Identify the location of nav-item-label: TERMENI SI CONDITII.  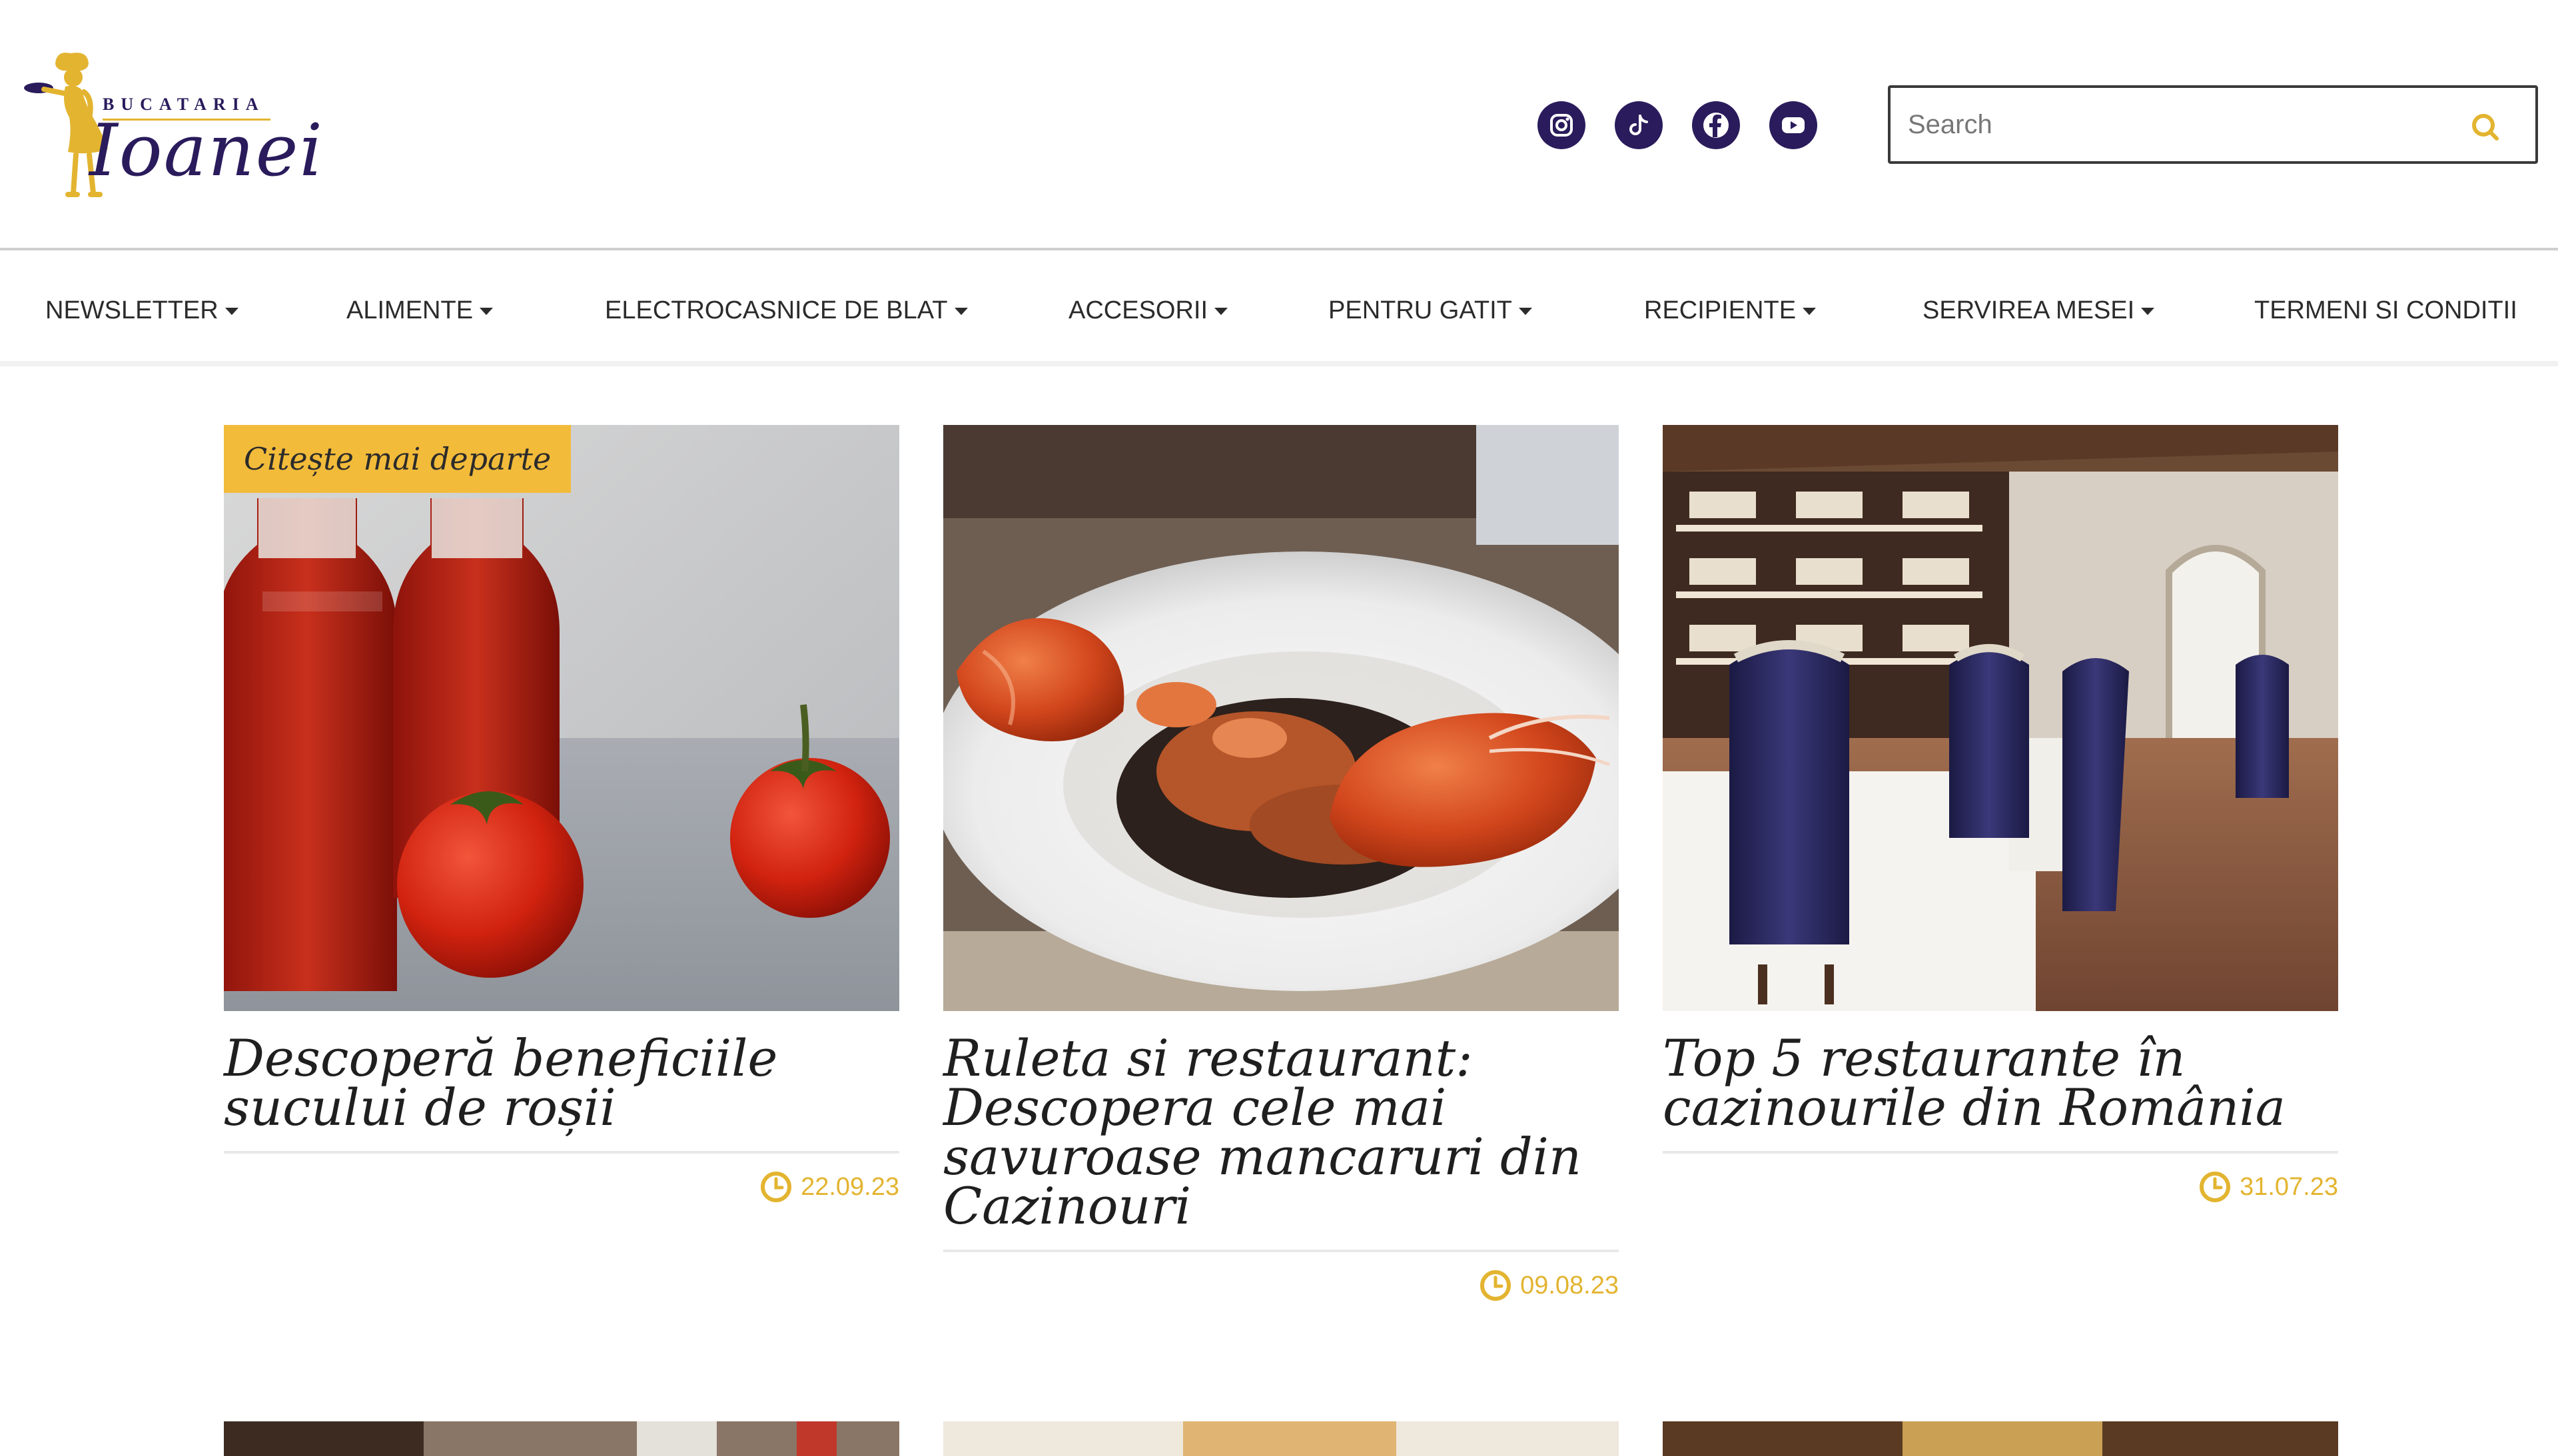
(2385, 310).